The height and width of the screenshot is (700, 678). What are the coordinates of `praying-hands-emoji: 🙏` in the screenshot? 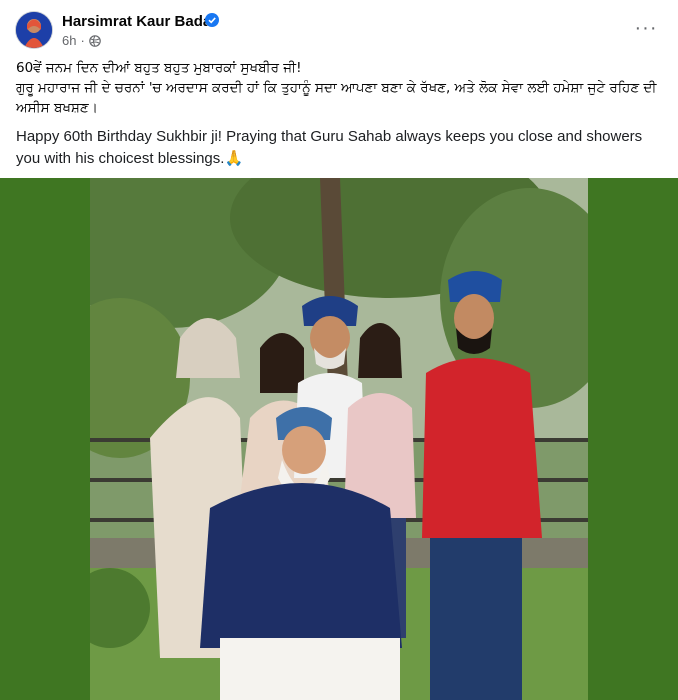 It's located at (234, 158).